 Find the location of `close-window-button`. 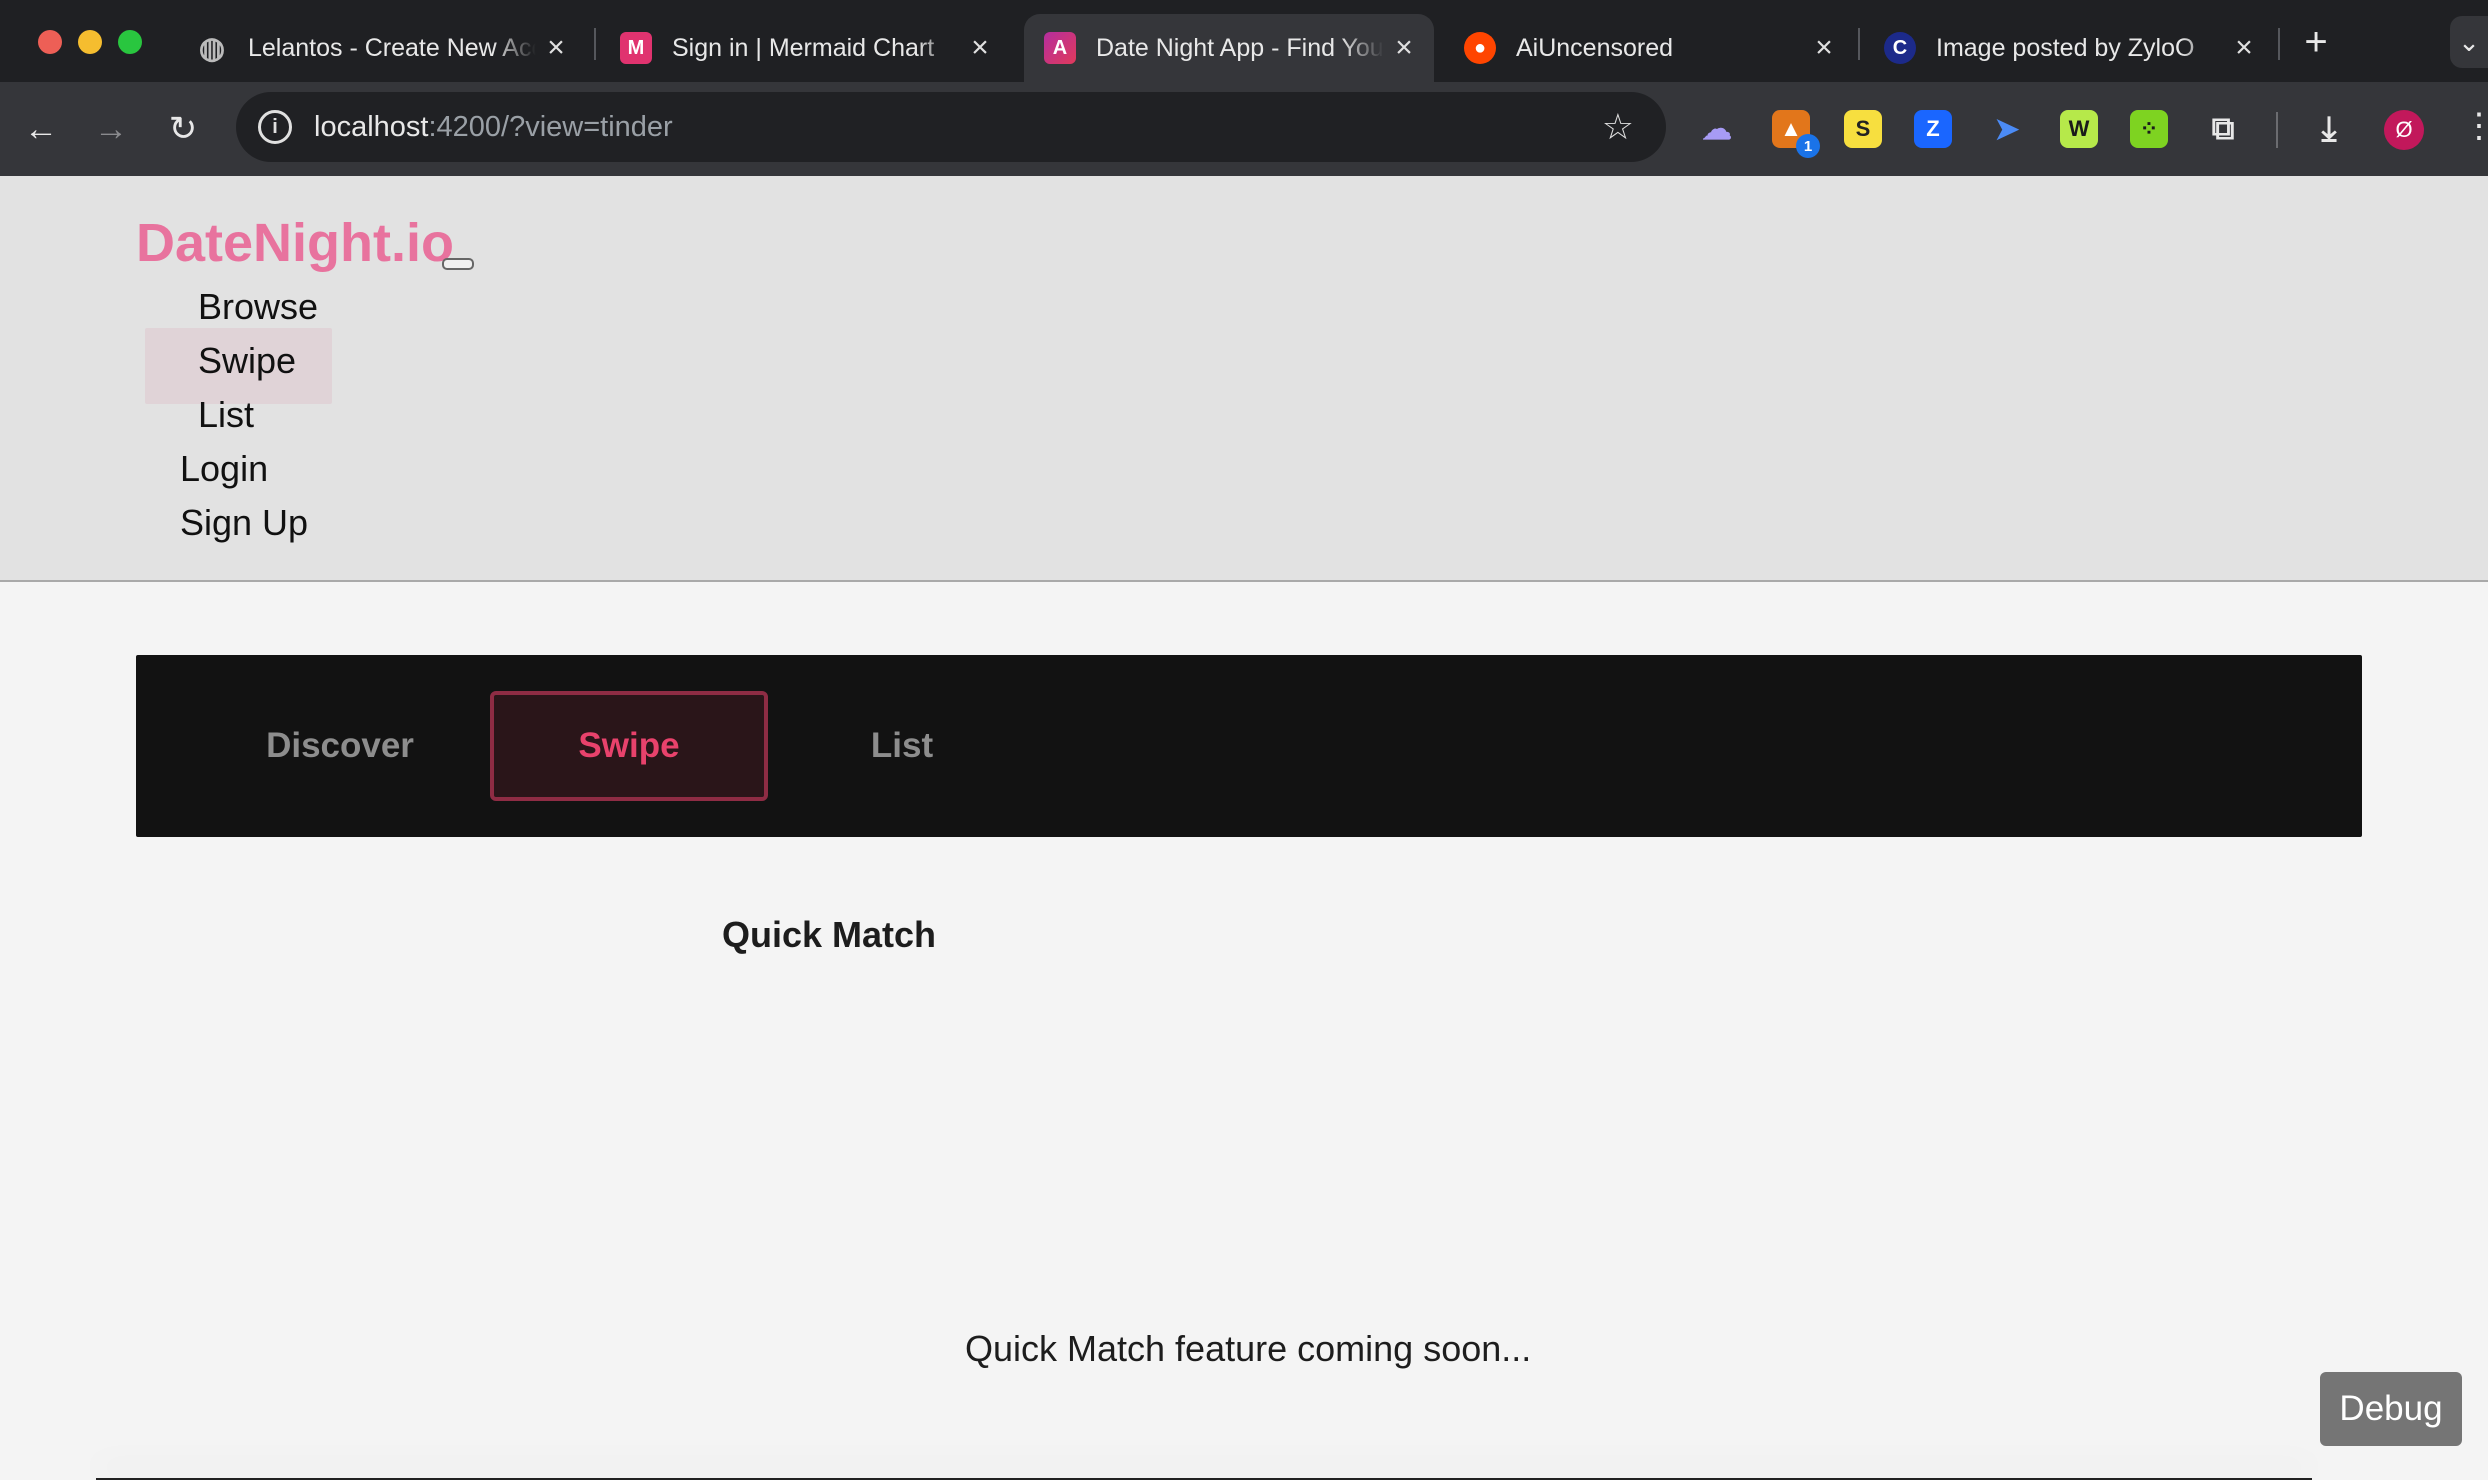

close-window-button is located at coordinates (50, 42).